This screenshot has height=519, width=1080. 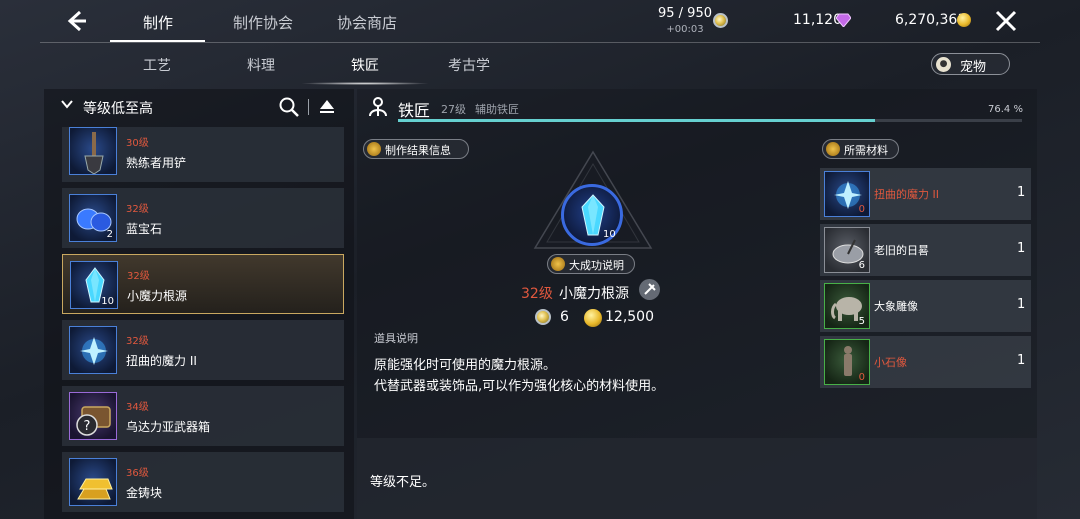 I want to click on pin-icon-glyph, so click(x=650, y=289).